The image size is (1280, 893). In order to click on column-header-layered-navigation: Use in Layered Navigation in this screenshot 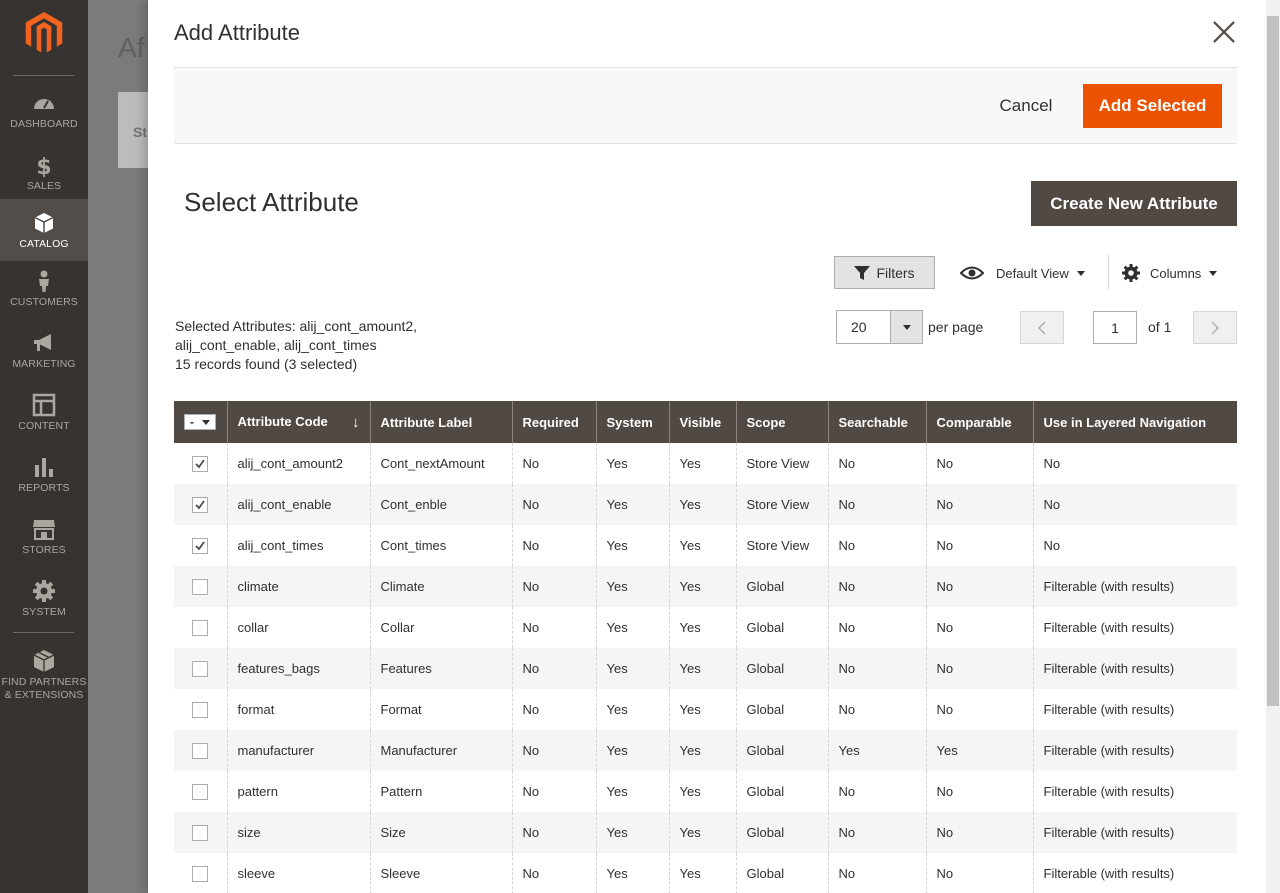, I will do `click(1134, 422)`.